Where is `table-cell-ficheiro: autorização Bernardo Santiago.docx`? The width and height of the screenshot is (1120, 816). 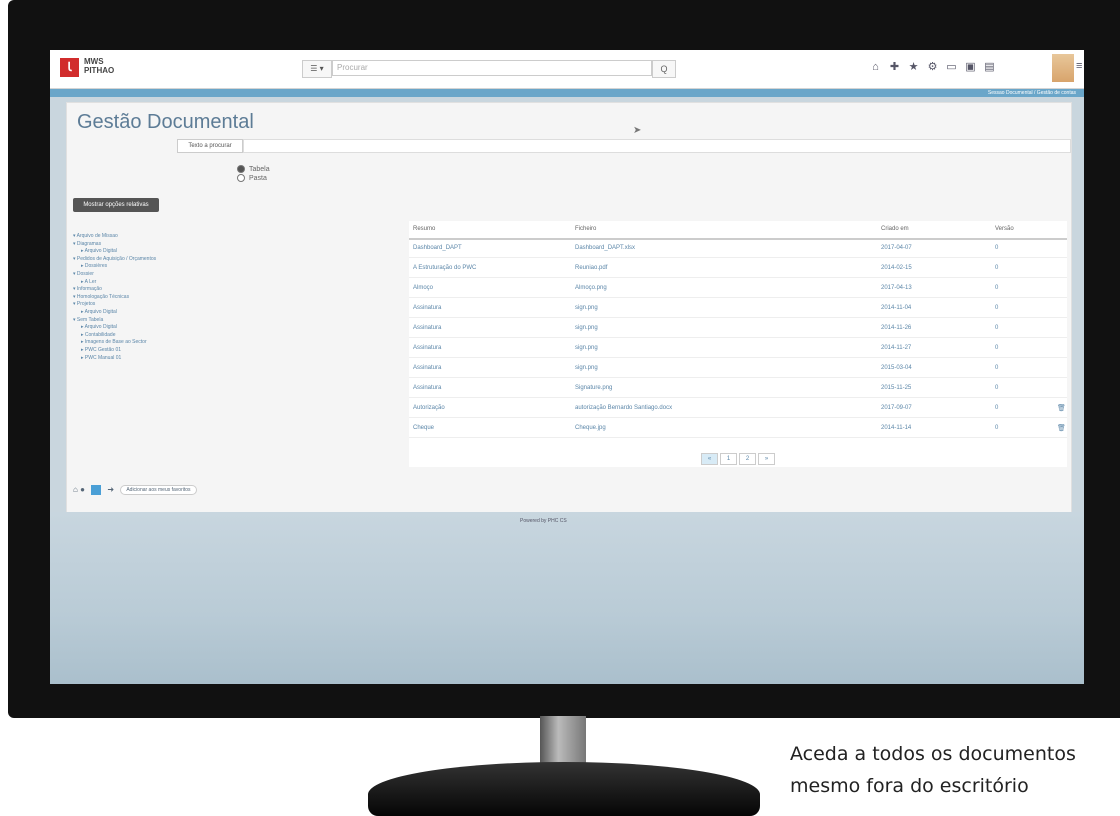 table-cell-ficheiro: autorização Bernardo Santiago.docx is located at coordinates (720, 408).